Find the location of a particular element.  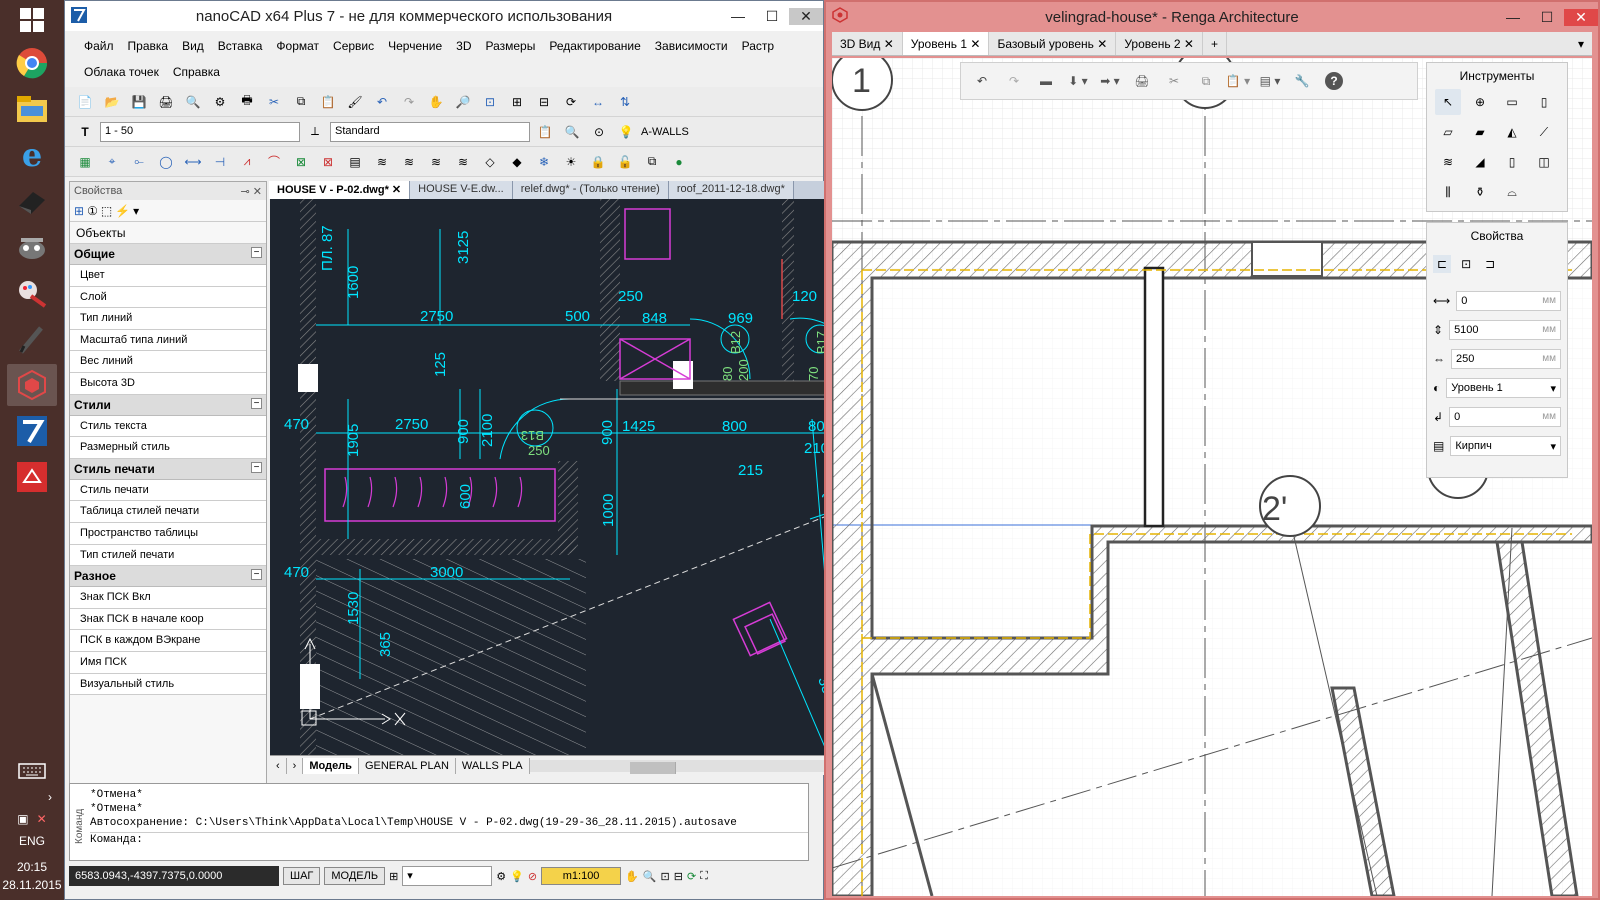

file-explorer-icon is located at coordinates (32, 109).